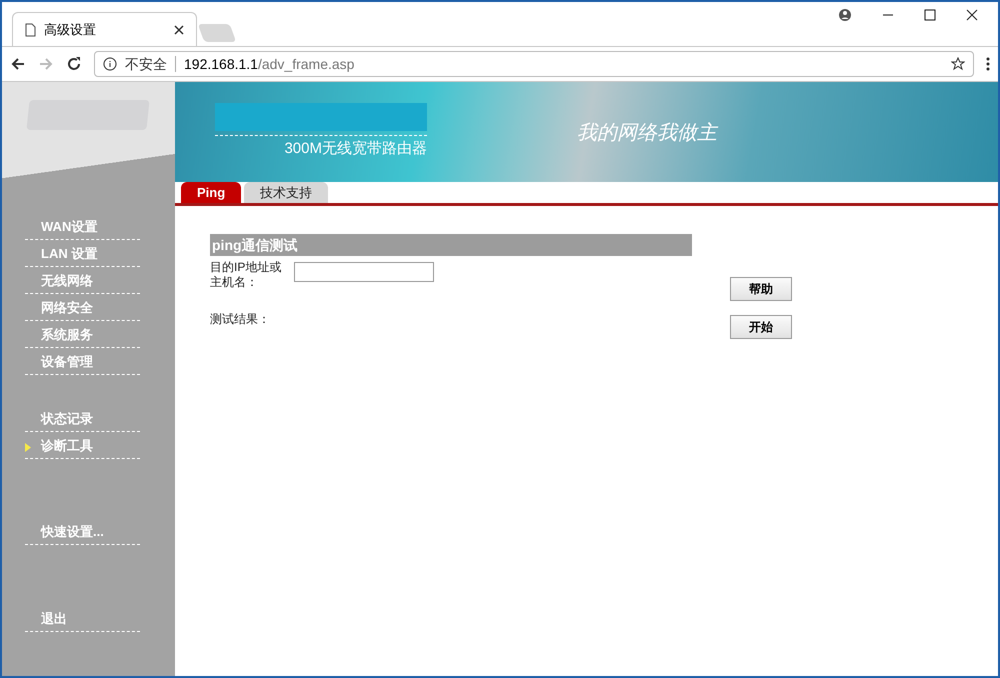  Describe the element at coordinates (451, 245) in the screenshot. I see `section-header: ping通信测试` at that location.